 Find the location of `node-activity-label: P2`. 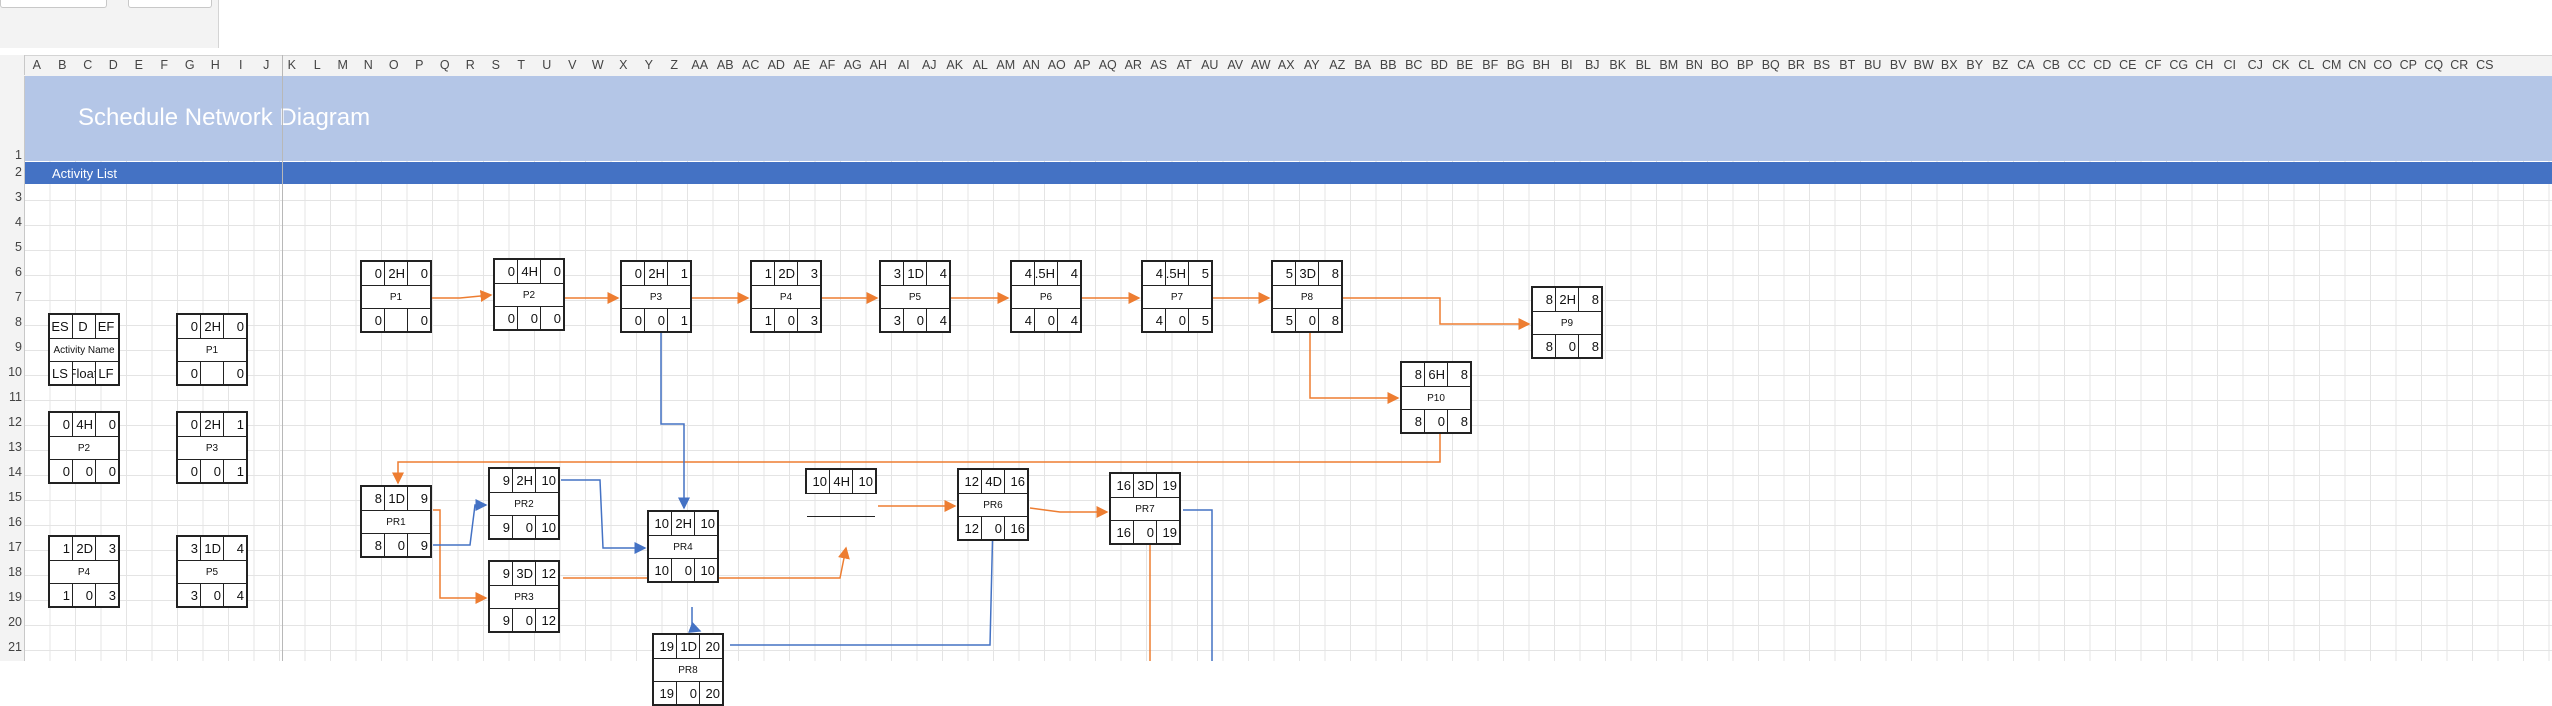

node-activity-label: P2 is located at coordinates (529, 295).